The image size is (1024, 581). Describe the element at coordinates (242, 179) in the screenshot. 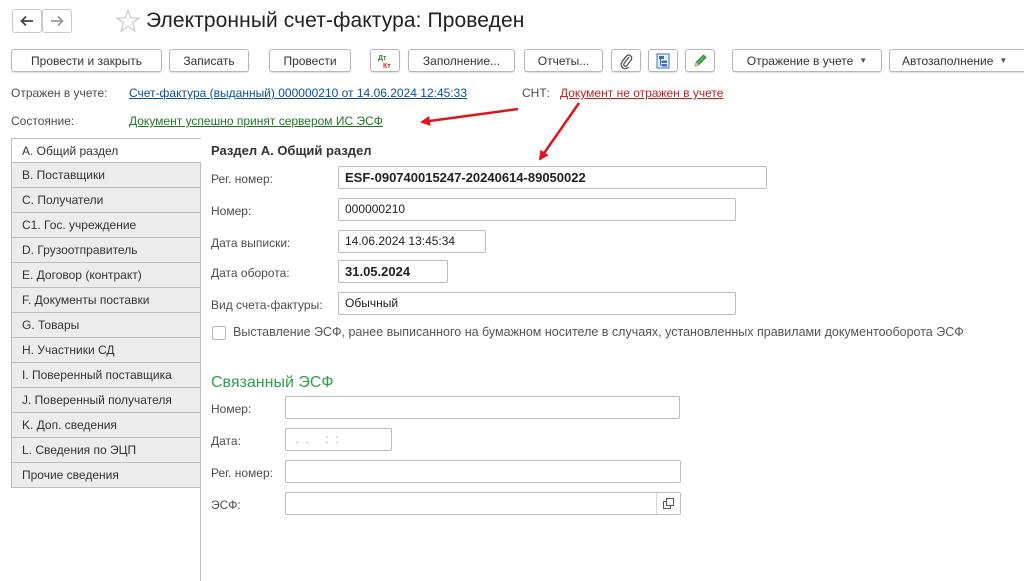

I see `reg-number-label: Рег. номер:` at that location.